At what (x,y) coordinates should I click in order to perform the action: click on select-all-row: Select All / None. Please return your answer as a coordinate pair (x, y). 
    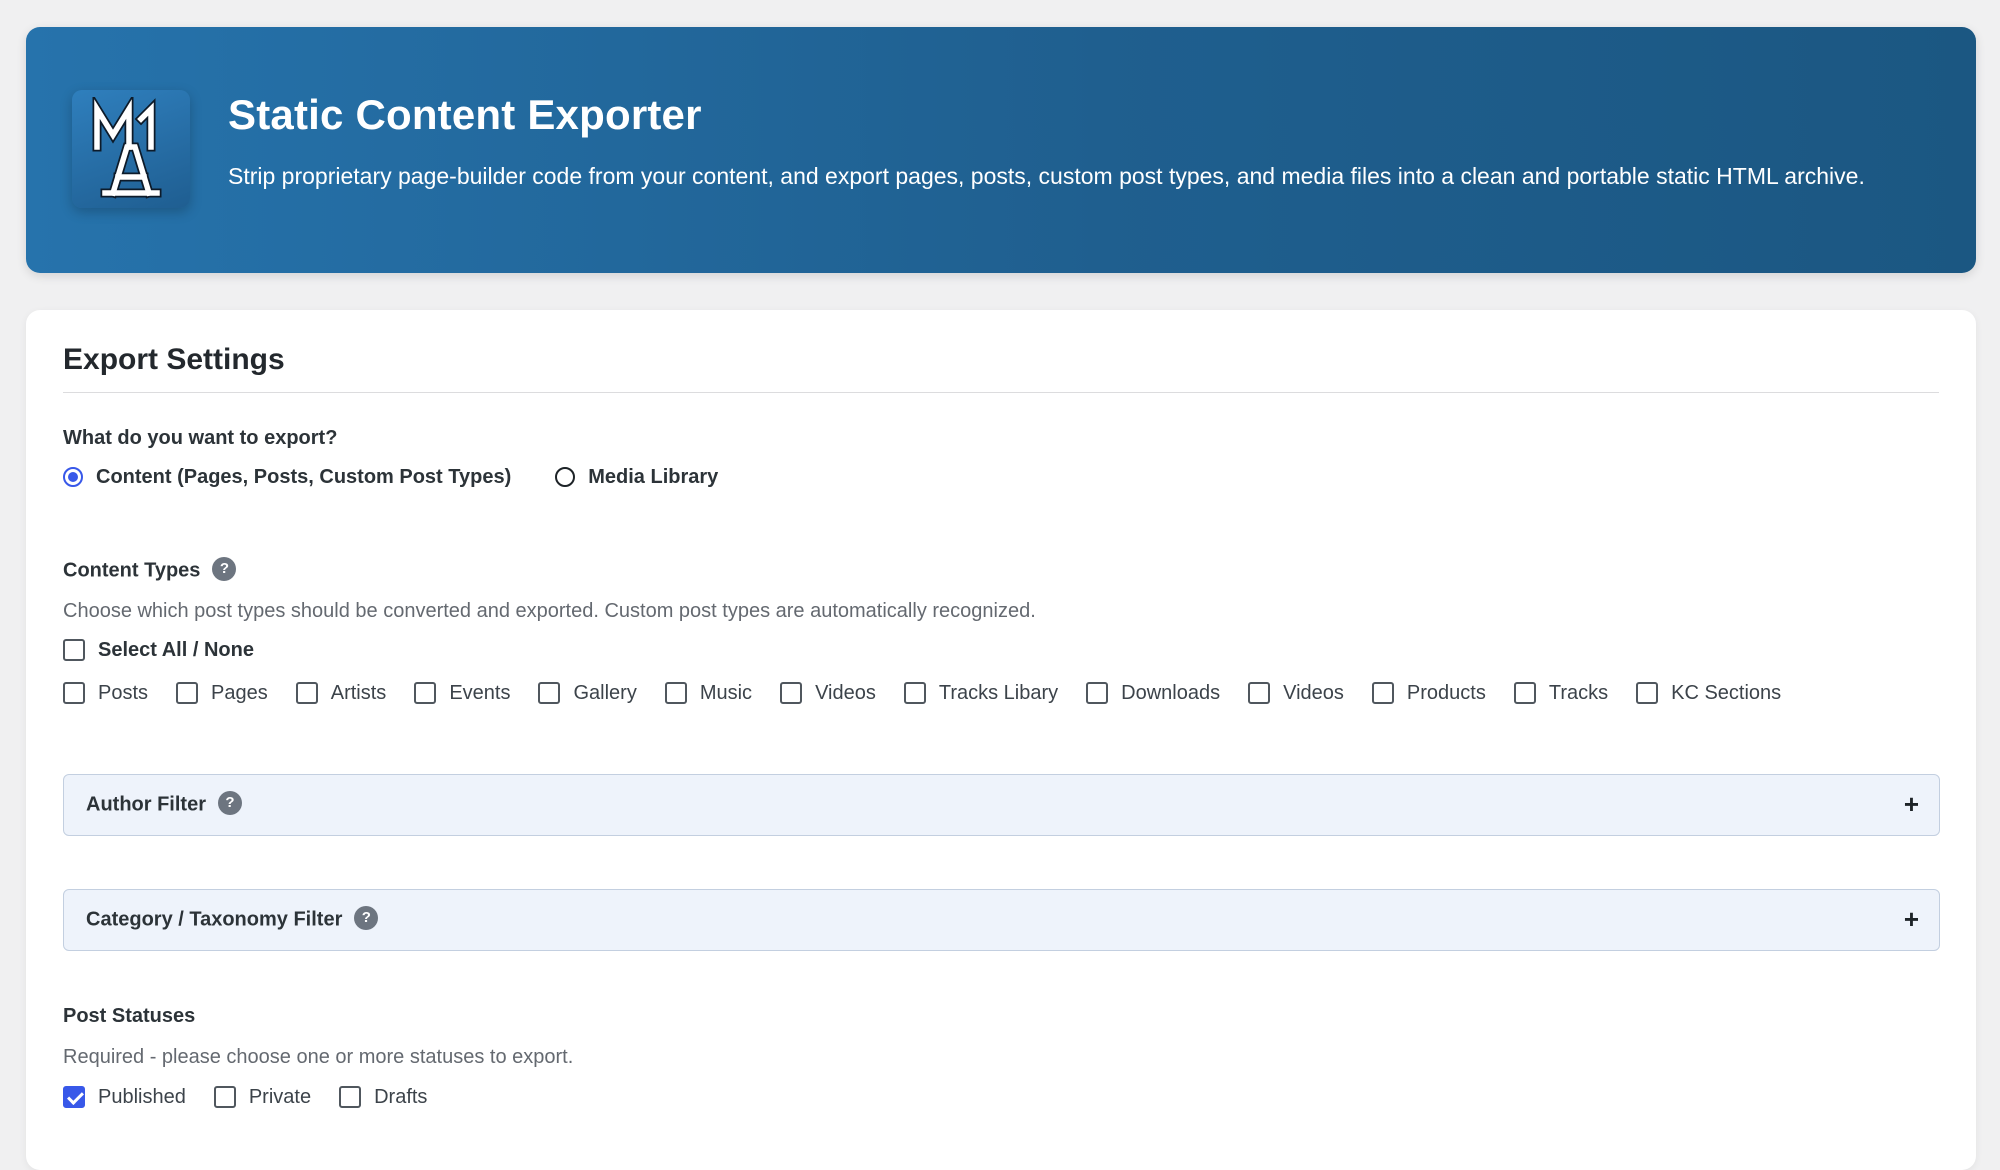
    Looking at the image, I should click on (172, 650).